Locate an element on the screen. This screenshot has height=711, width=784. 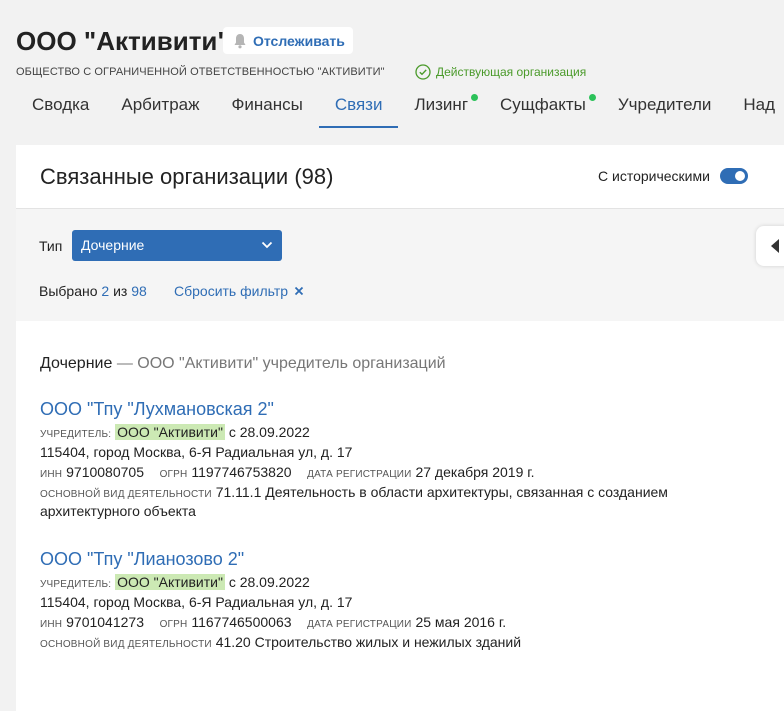
tab-leasing: Лизинг is located at coordinates (441, 106).